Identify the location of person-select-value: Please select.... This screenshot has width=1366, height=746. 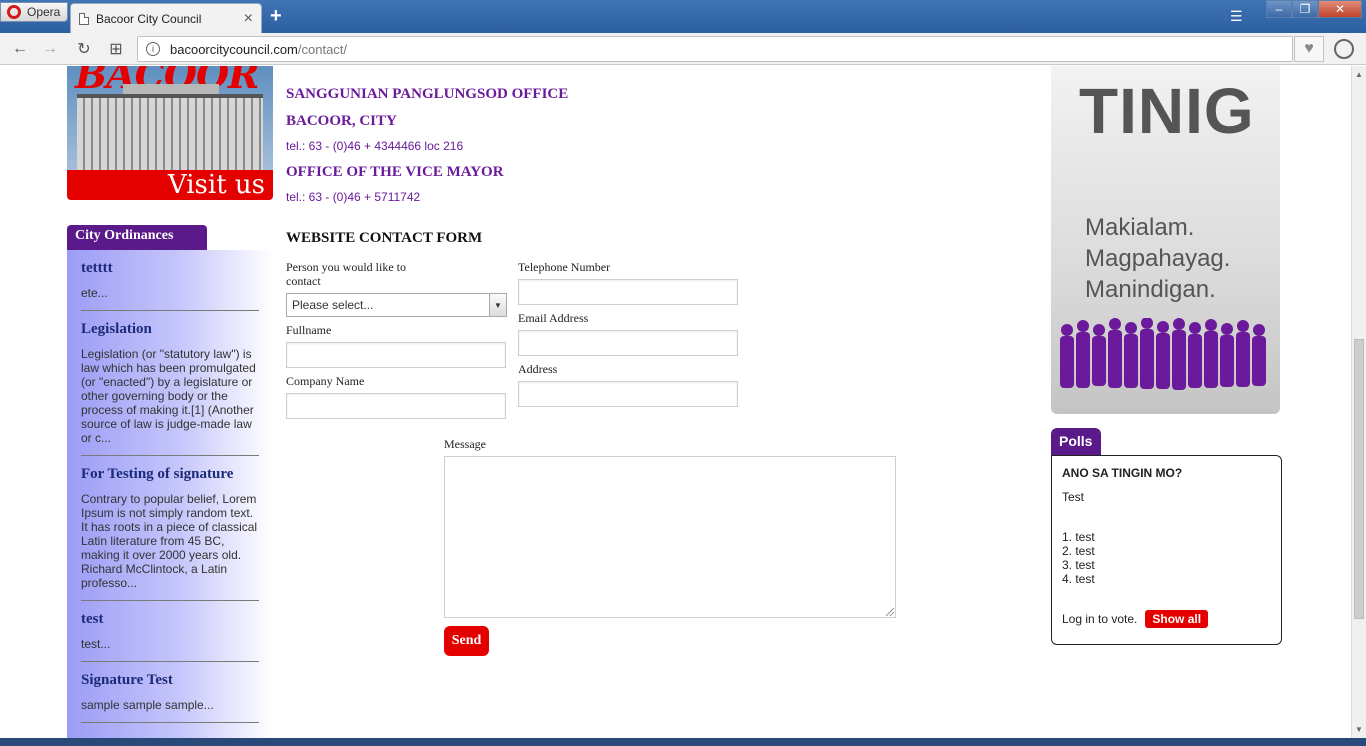
(333, 305).